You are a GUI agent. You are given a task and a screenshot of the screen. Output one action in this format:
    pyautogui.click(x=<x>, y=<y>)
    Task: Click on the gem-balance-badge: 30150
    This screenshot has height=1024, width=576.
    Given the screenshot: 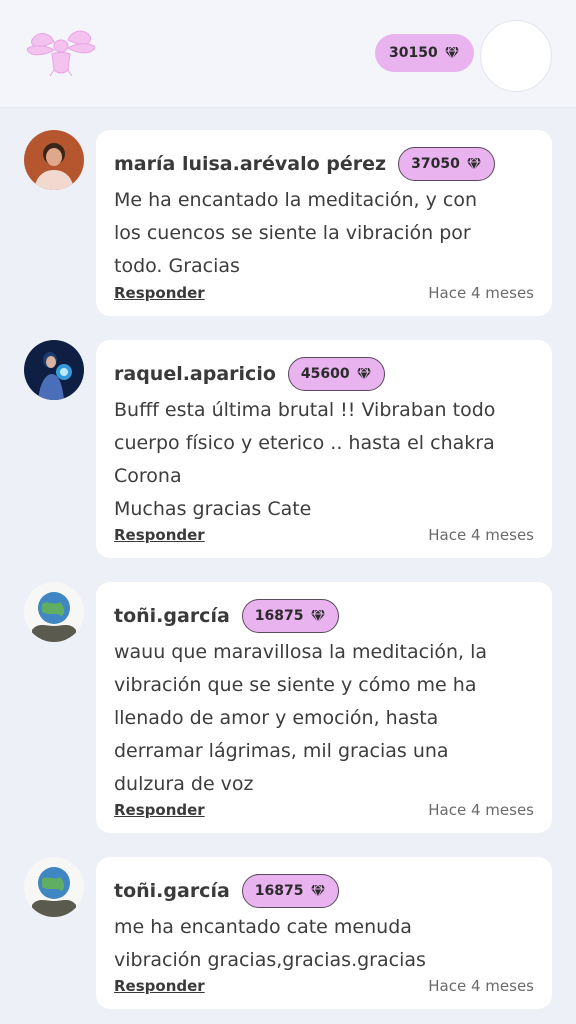 What is the action you would take?
    pyautogui.click(x=424, y=53)
    